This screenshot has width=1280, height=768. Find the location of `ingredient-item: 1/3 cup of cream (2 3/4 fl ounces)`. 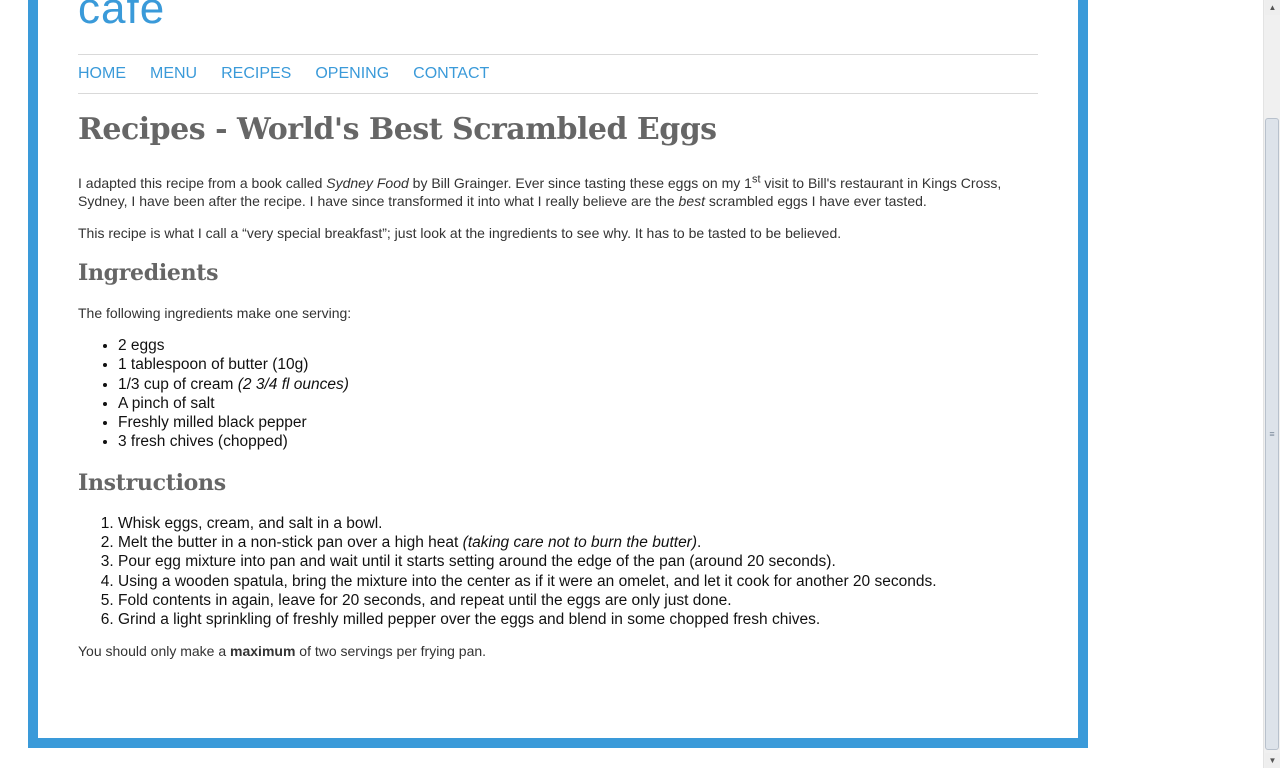

ingredient-item: 1/3 cup of cream (2 3/4 fl ounces) is located at coordinates (578, 384).